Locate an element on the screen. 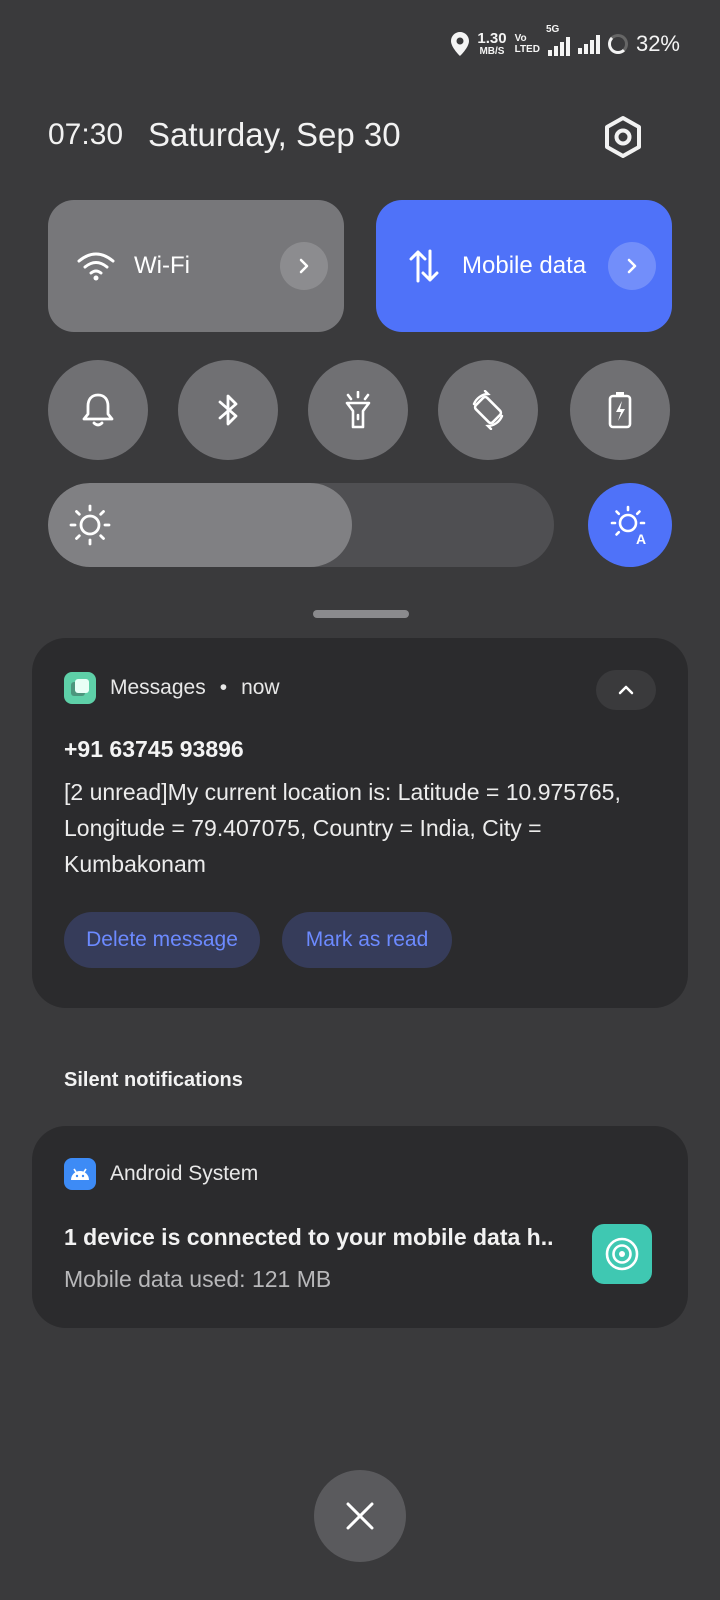 The height and width of the screenshot is (1600, 720). message-sender: +91 63745 93896 is located at coordinates (154, 749).